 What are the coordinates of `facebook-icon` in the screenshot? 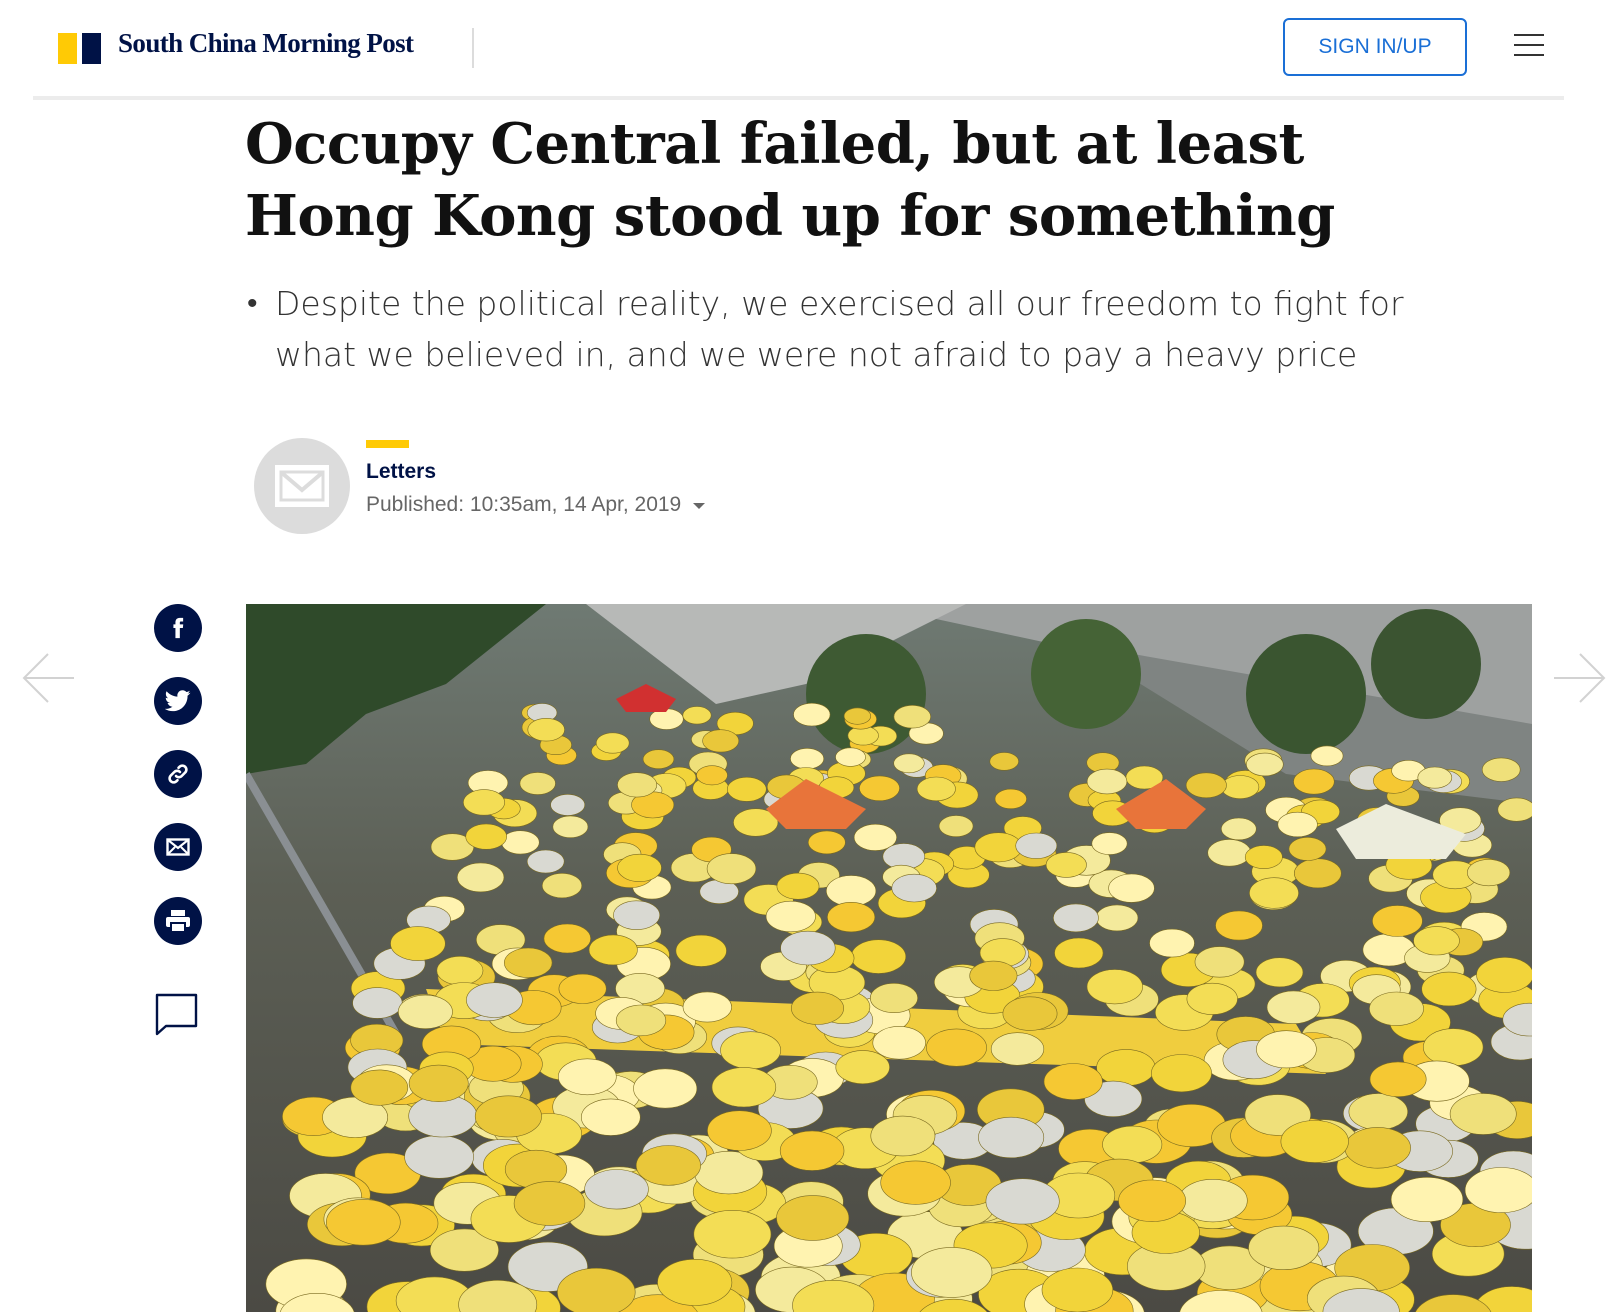 It's located at (178, 628).